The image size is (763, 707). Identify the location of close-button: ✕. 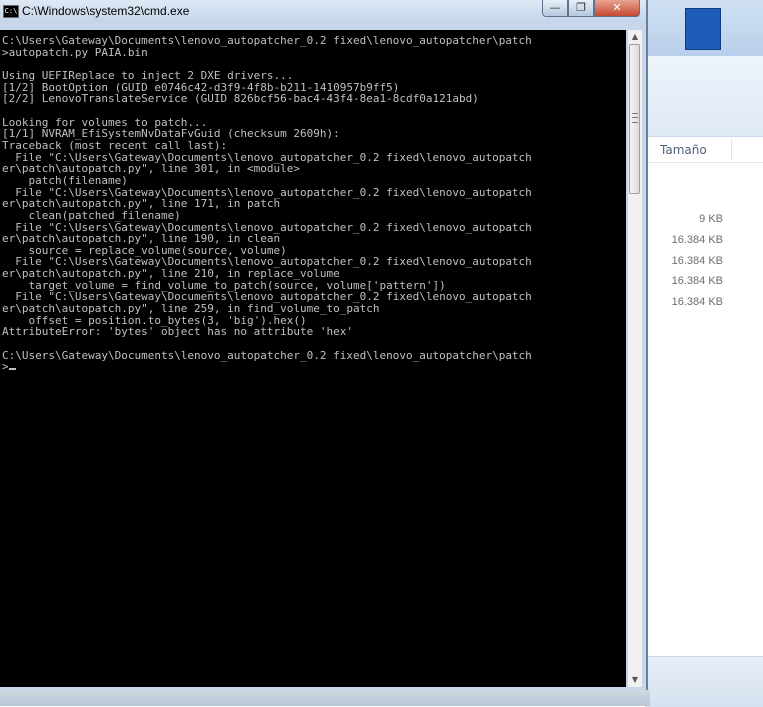
(617, 8).